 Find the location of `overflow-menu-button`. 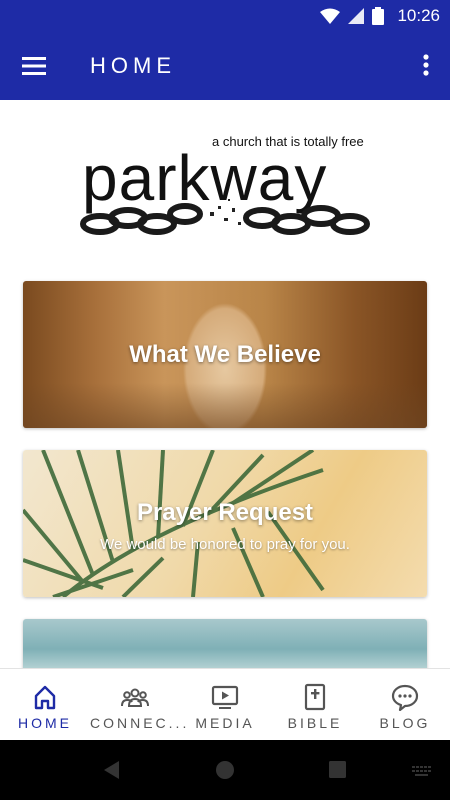

overflow-menu-button is located at coordinates (426, 66).